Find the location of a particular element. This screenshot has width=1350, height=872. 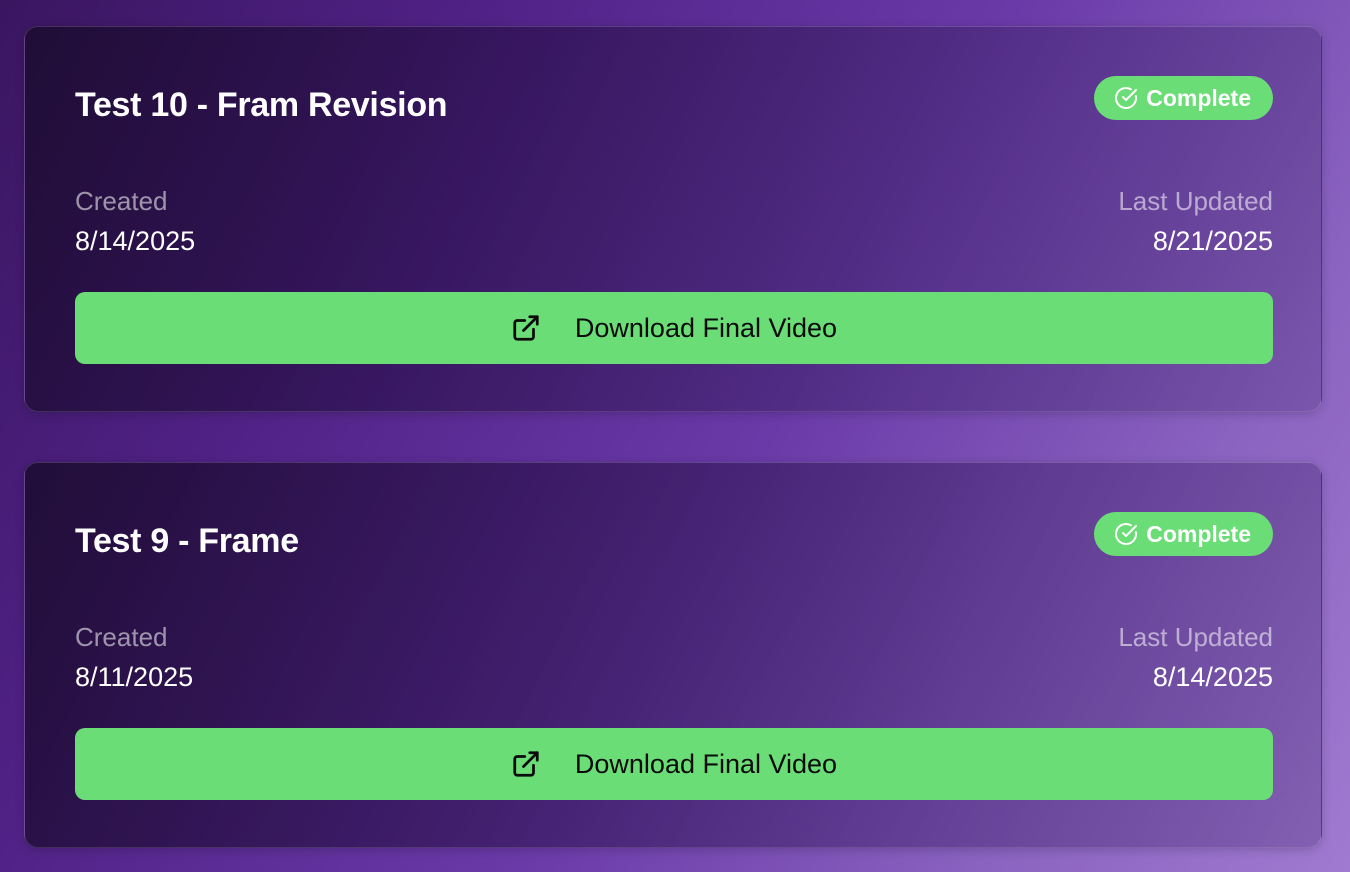

project-title: Test 10 - Fram Revision is located at coordinates (261, 105).